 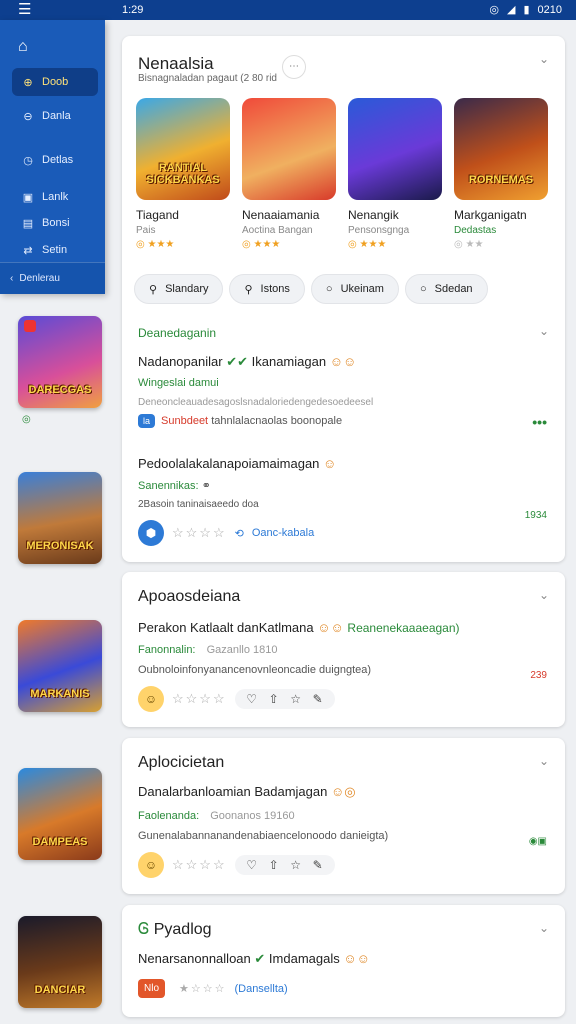 I want to click on section-heading: Deanedaganin, so click(x=177, y=333).